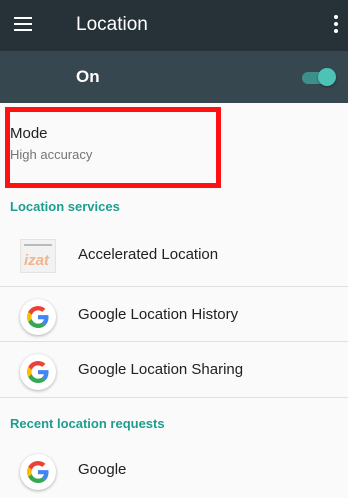  What do you see at coordinates (29, 133) in the screenshot?
I see `mode-title: Mode` at bounding box center [29, 133].